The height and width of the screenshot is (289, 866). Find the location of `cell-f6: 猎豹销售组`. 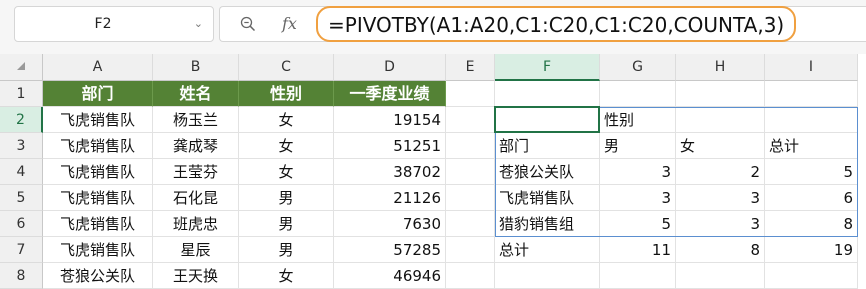

cell-f6: 猎豹销售组 is located at coordinates (547, 224).